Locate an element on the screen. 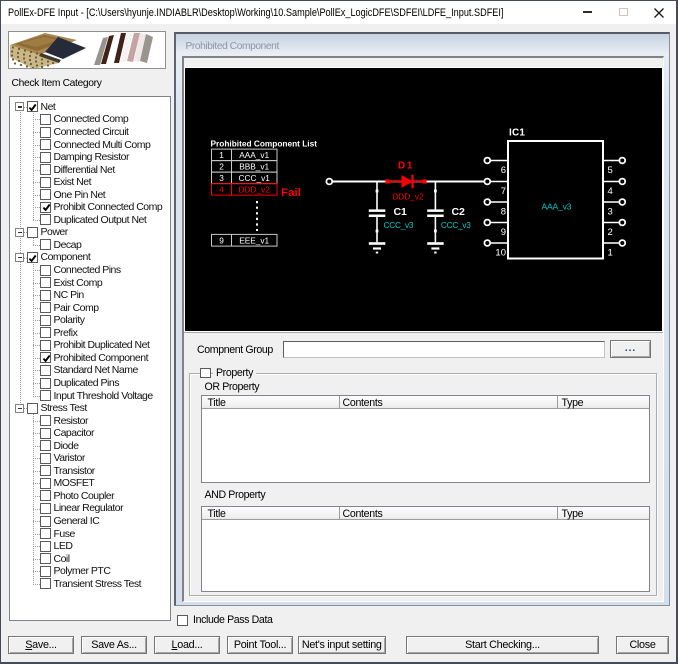  svg-text: 6 is located at coordinates (502, 170).